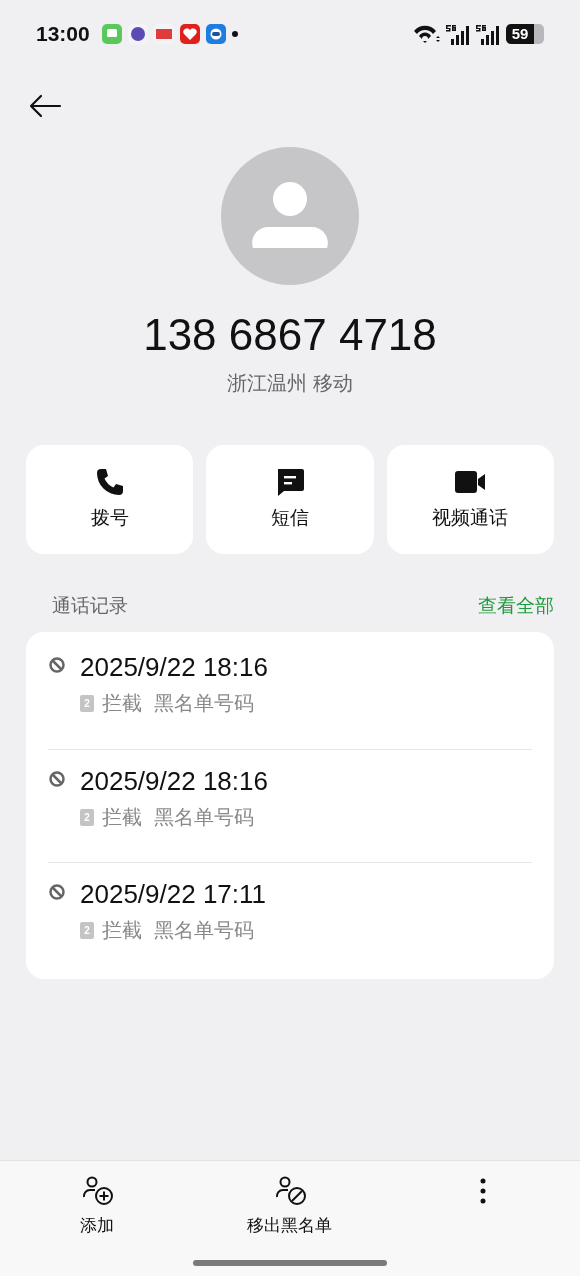  I want to click on action-button: 短信, so click(290, 499).